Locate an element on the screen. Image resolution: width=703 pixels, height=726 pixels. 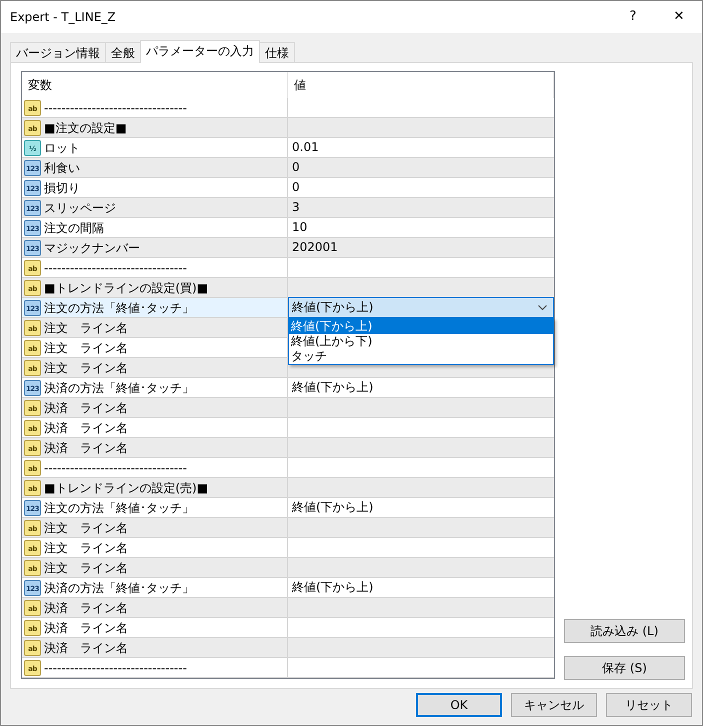
parameter-value: 202001 is located at coordinates (315, 247).